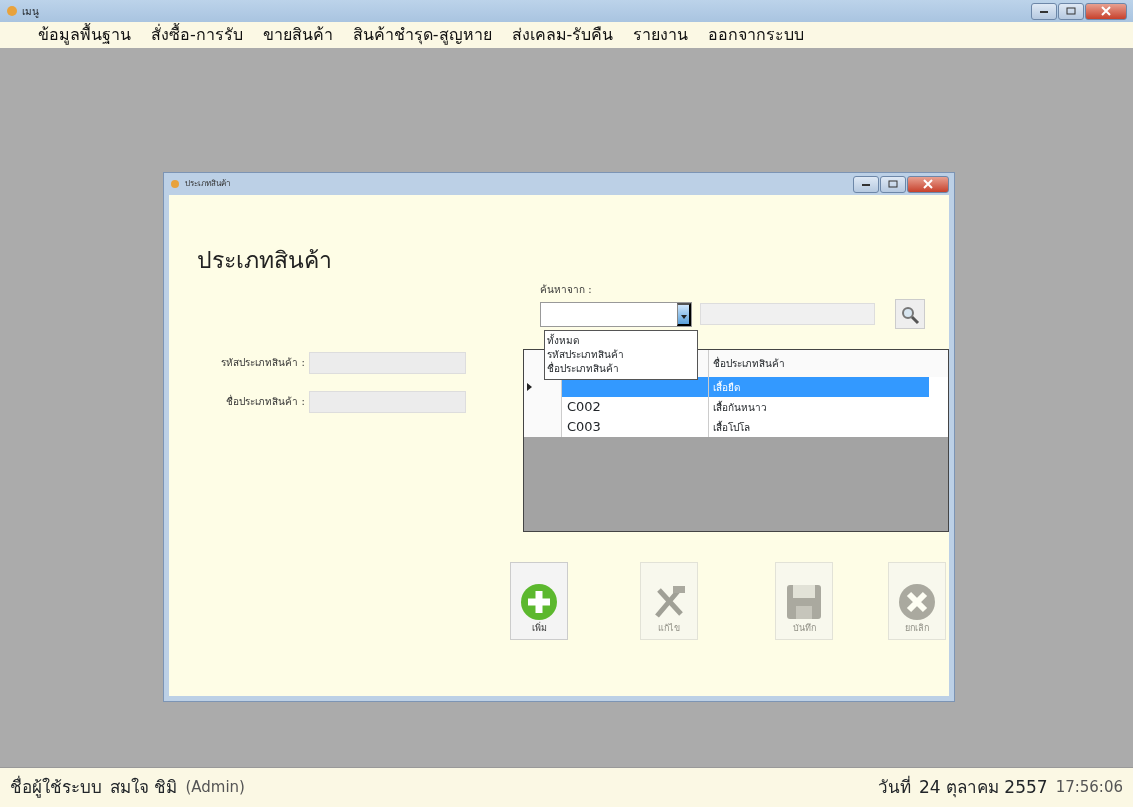 The image size is (1133, 807). Describe the element at coordinates (661, 35) in the screenshot. I see `menu-item: รายงาน` at that location.